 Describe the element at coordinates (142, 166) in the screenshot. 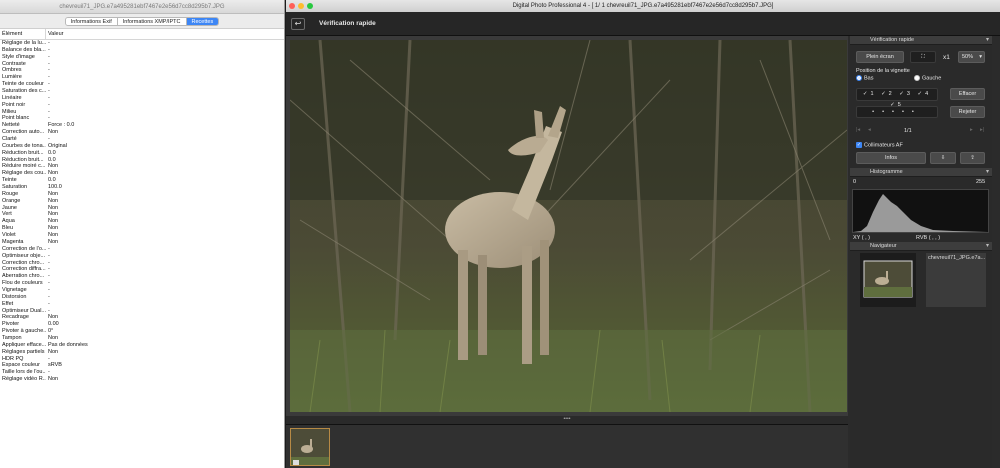

I see `table-row: Réduire moiré c... Non` at that location.